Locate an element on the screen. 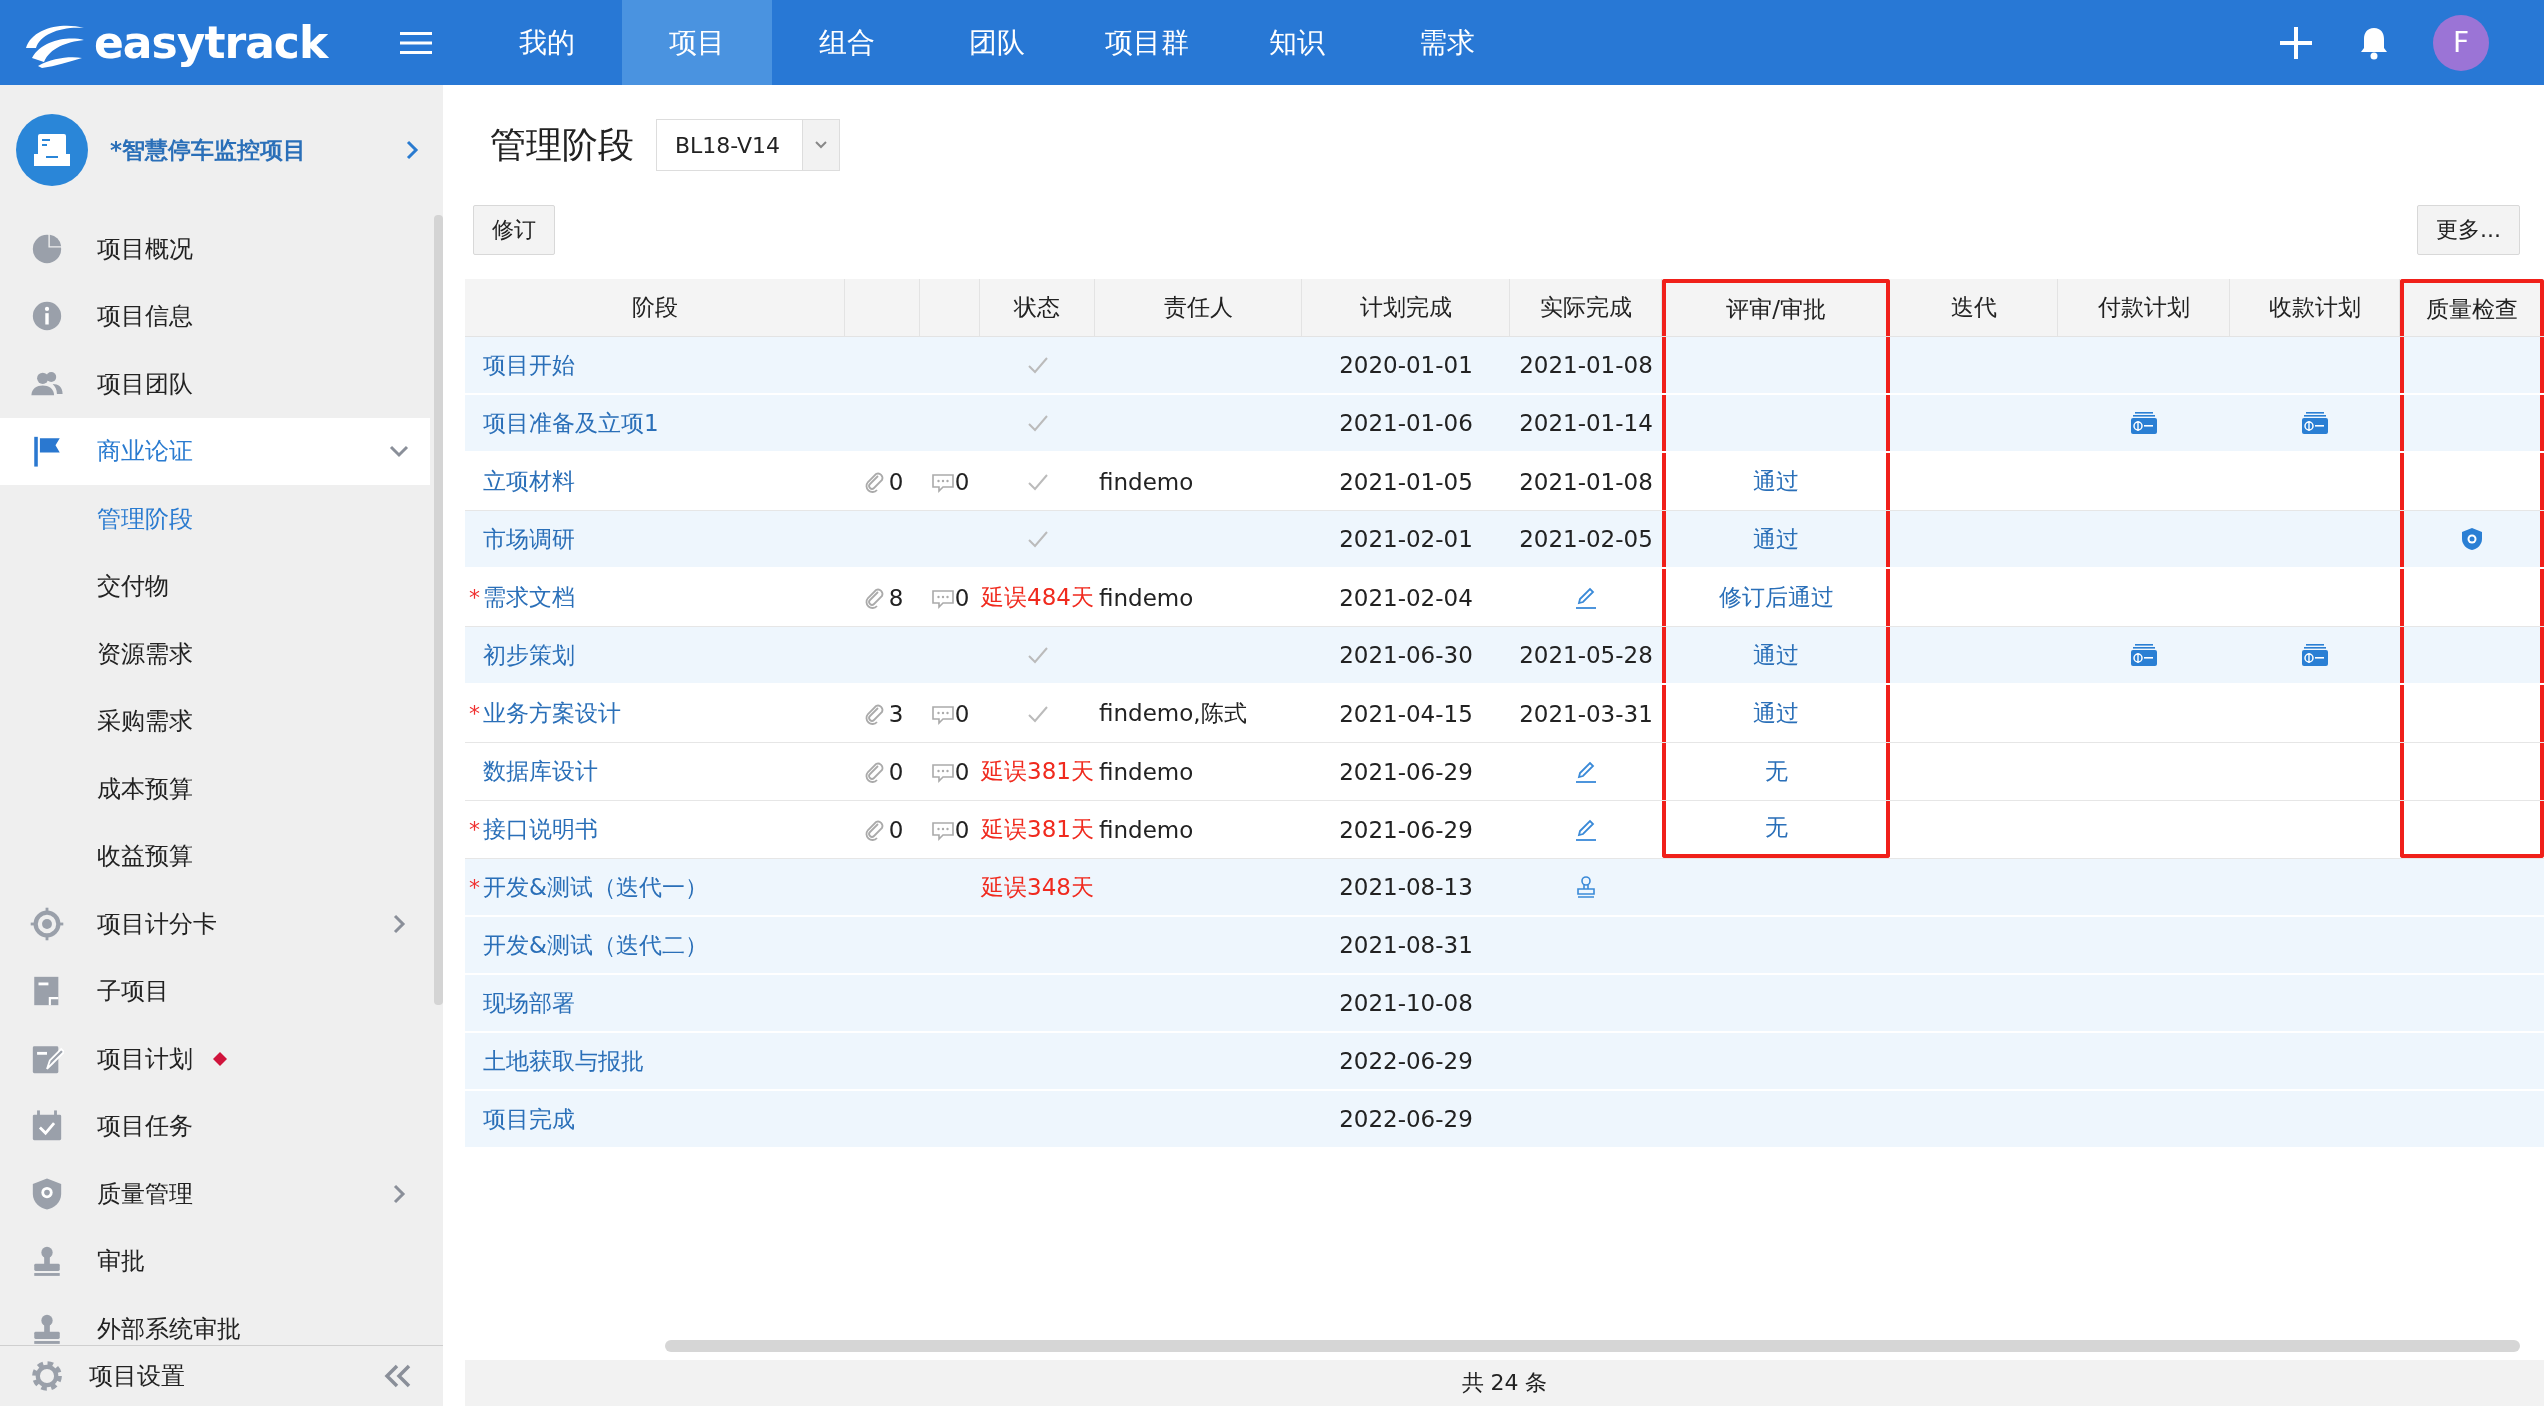 The width and height of the screenshot is (2544, 1406). sidebar-item: 项目团队 is located at coordinates (215, 384).